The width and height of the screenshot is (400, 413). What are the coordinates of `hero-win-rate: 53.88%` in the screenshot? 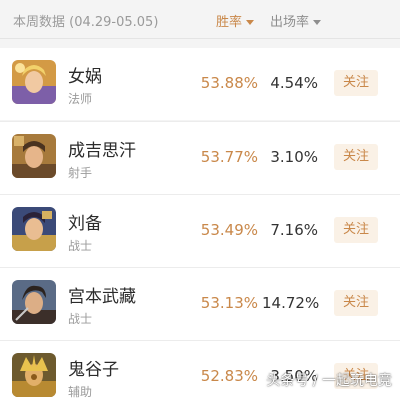 It's located at (229, 83).